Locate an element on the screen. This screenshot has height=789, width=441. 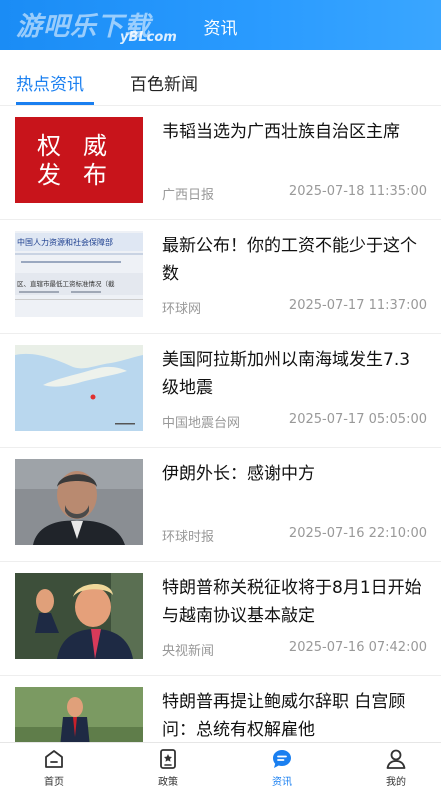
news-source: 央视新闻 is located at coordinates (188, 651).